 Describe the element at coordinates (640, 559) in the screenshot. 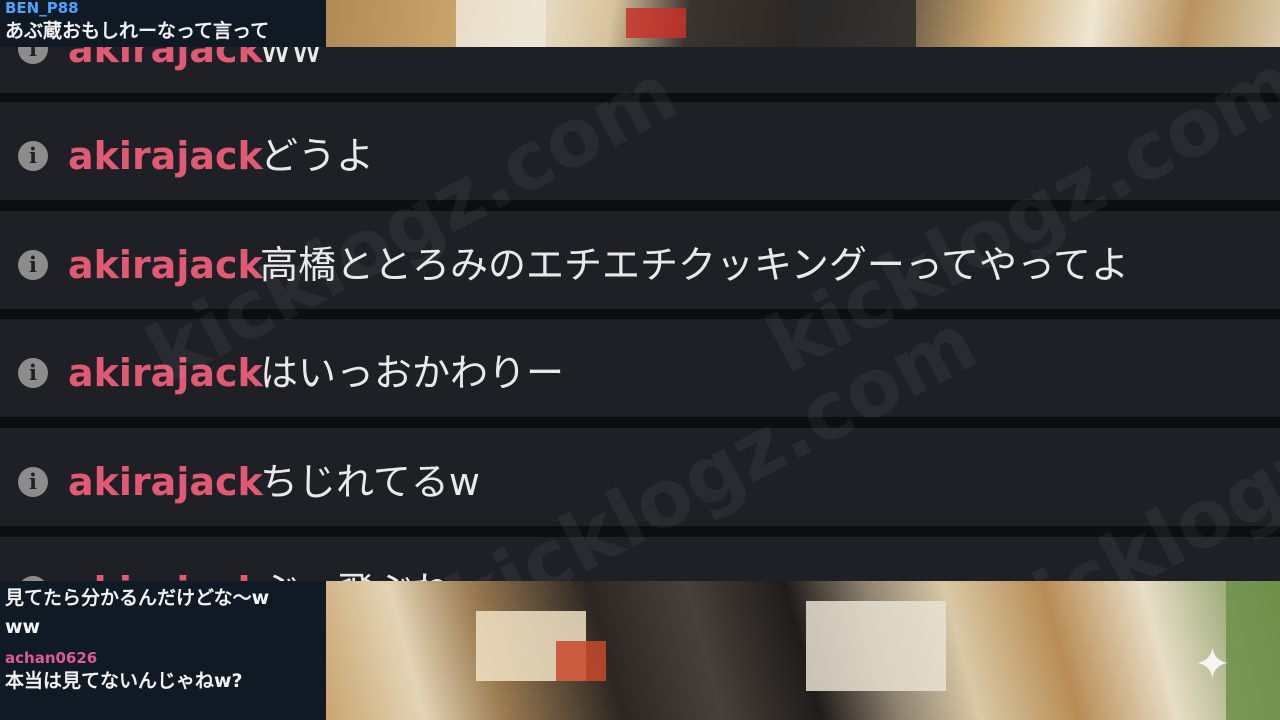

I see `chat-row: i akirajack ぶっ飛ぶね` at that location.